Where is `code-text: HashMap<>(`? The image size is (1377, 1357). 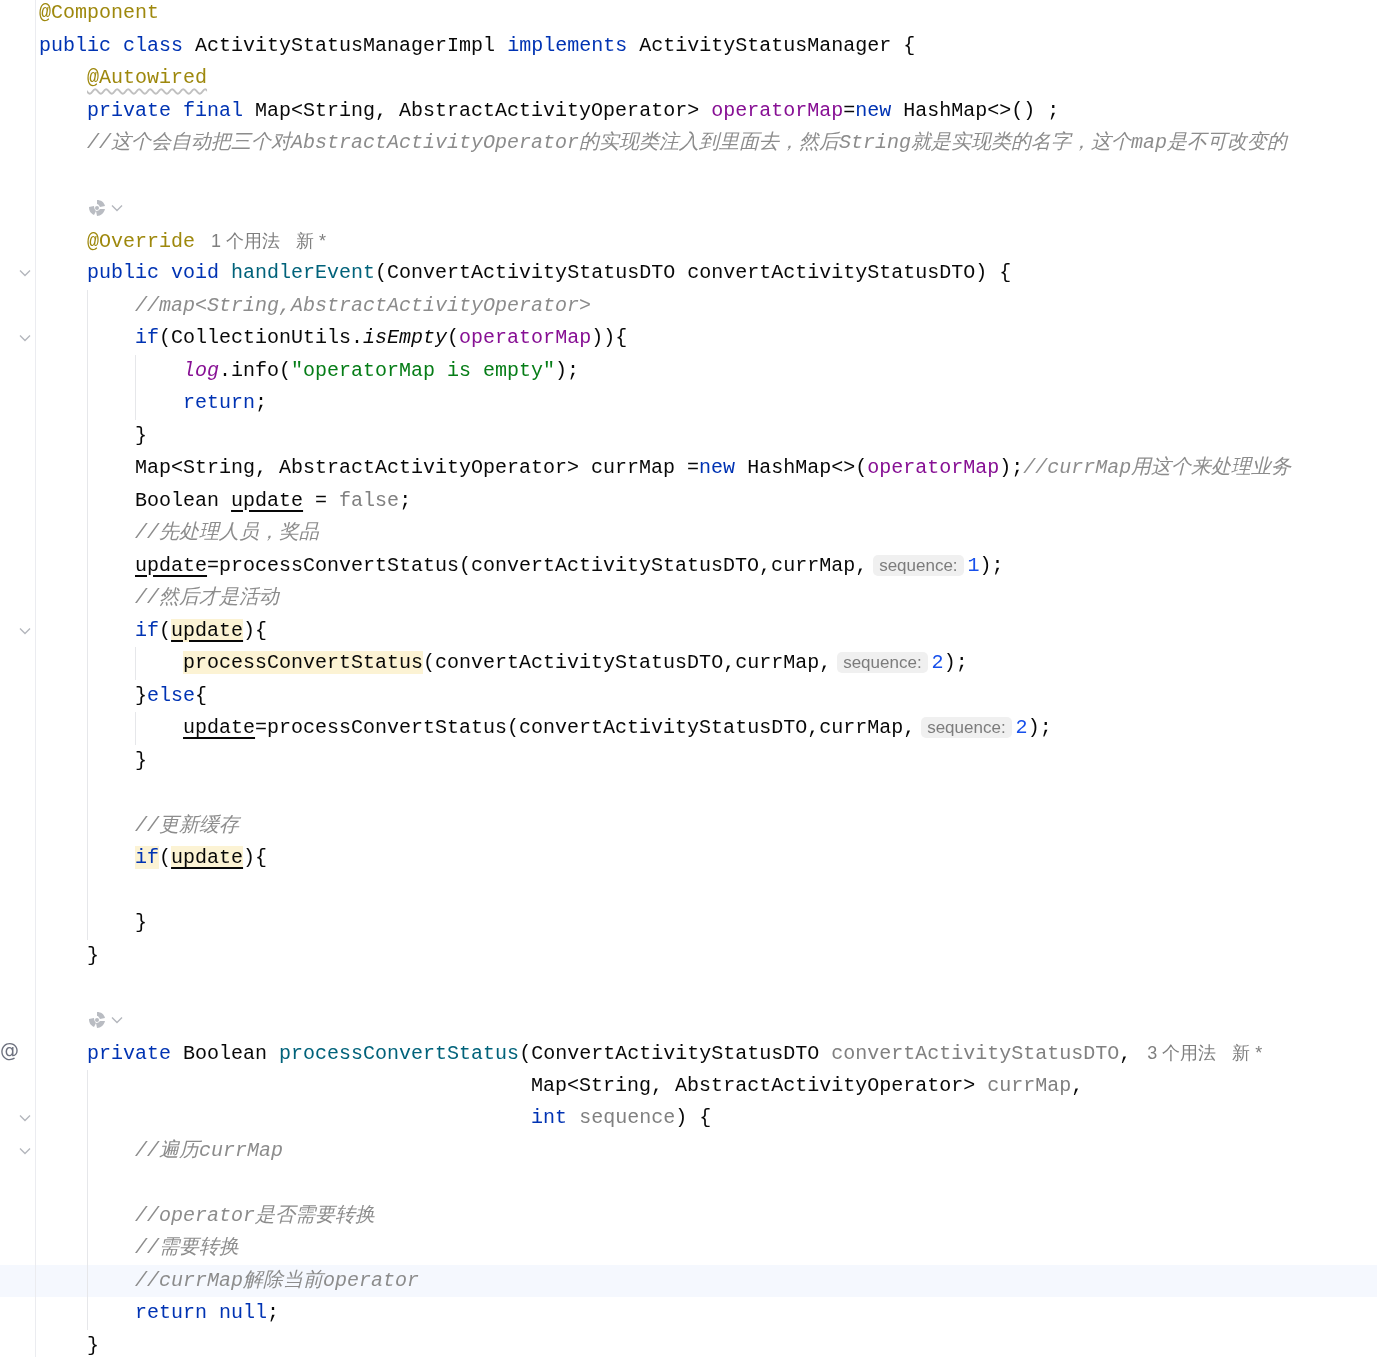 code-text: HashMap<>( is located at coordinates (807, 467).